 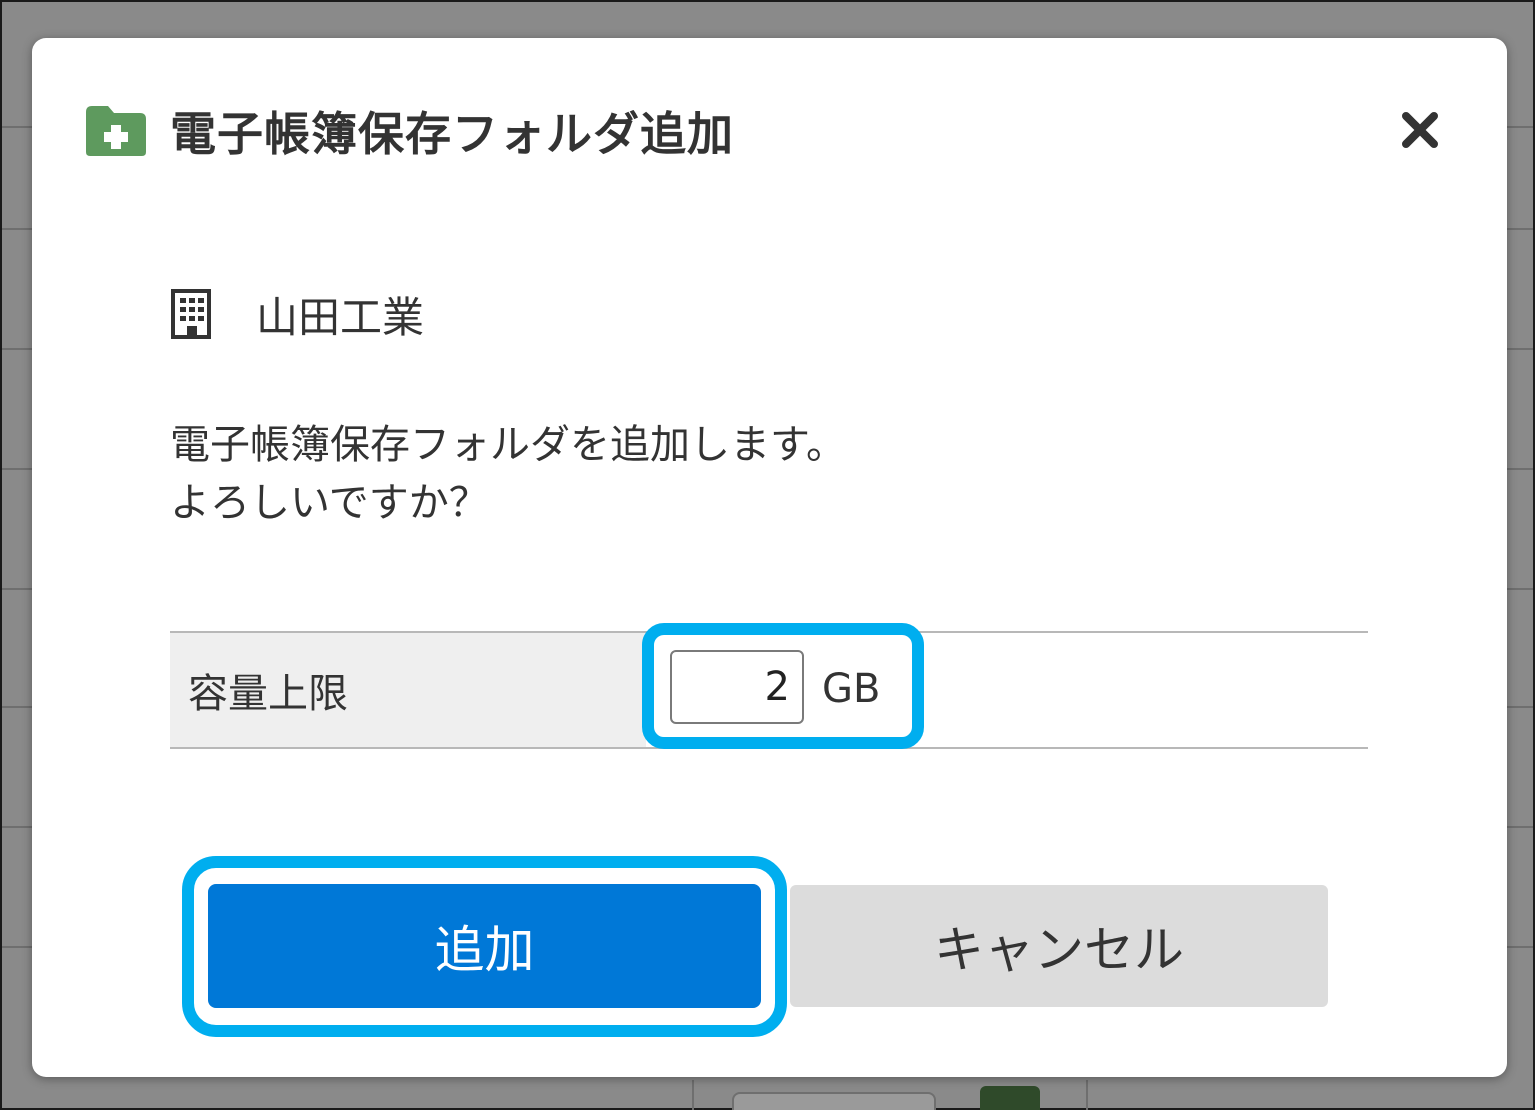 I want to click on message-line: よろしいですか？, so click(x=329, y=503).